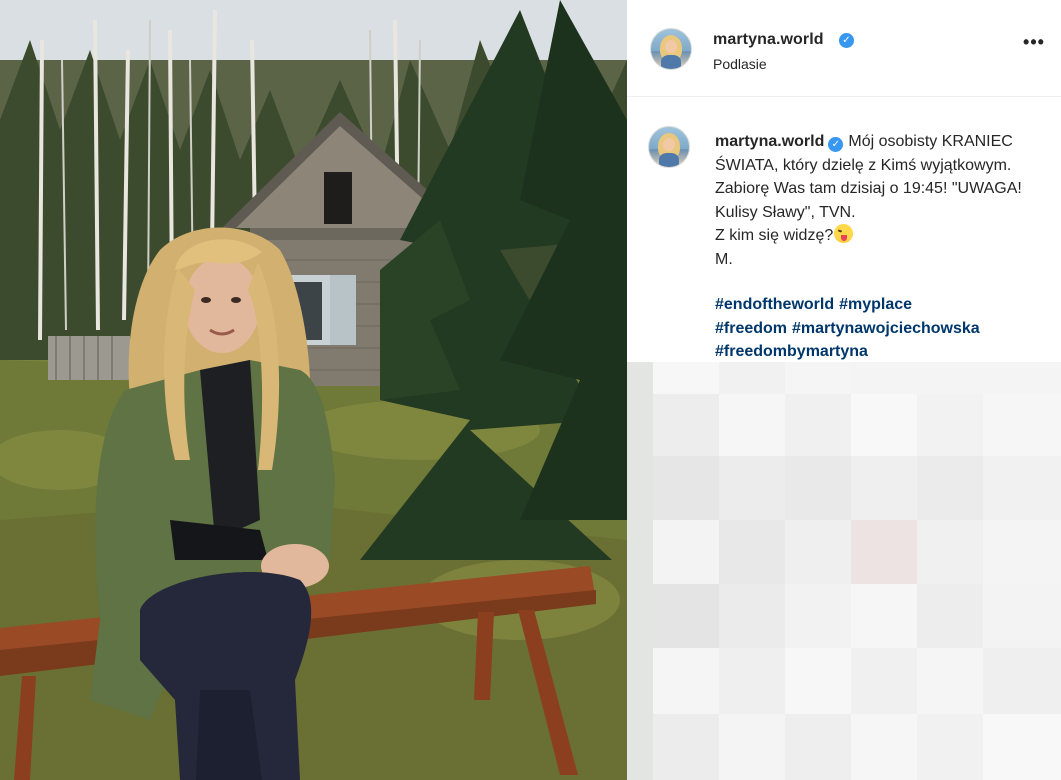  I want to click on post-location: Podlasie, so click(740, 64).